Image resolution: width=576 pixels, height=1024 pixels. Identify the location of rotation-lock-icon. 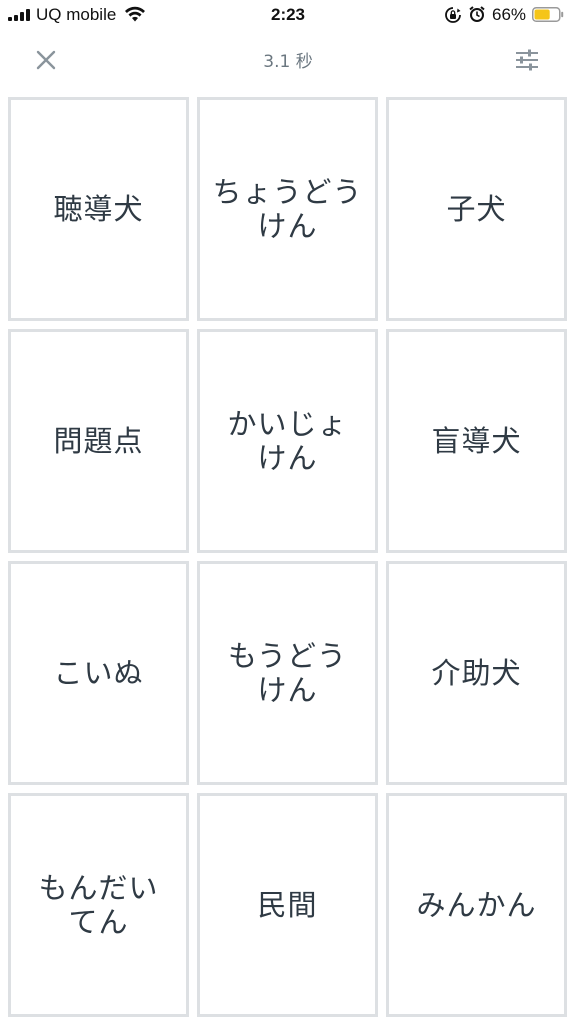
(453, 15).